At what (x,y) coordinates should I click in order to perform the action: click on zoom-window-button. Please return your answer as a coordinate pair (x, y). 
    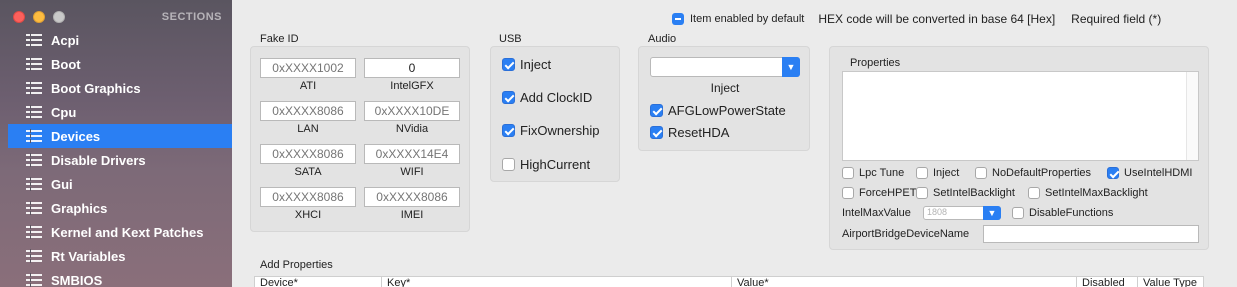
    Looking at the image, I should click on (59, 17).